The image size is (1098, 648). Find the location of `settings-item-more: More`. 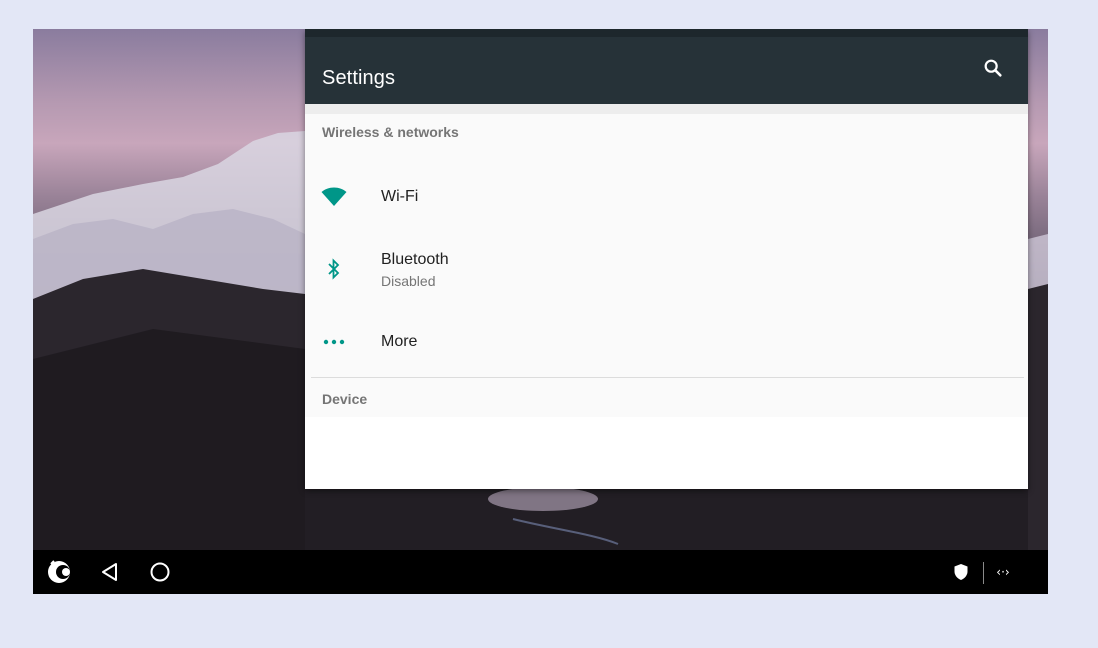

settings-item-more: More is located at coordinates (666, 342).